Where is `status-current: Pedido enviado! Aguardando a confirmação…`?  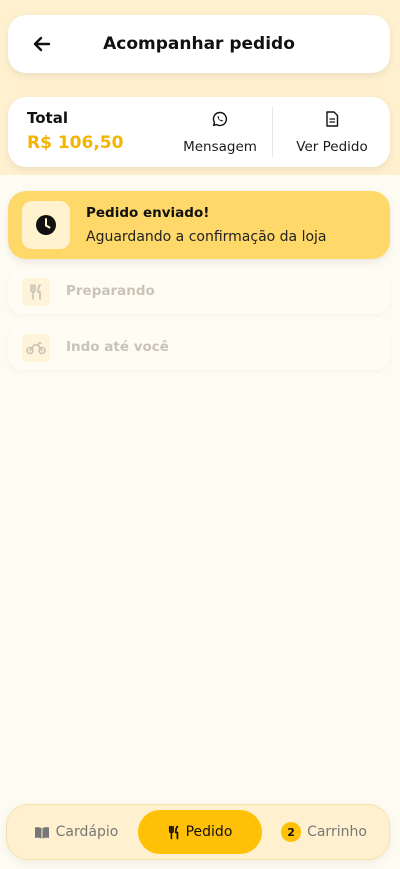
status-current: Pedido enviado! Aguardando a confirmação… is located at coordinates (199, 225).